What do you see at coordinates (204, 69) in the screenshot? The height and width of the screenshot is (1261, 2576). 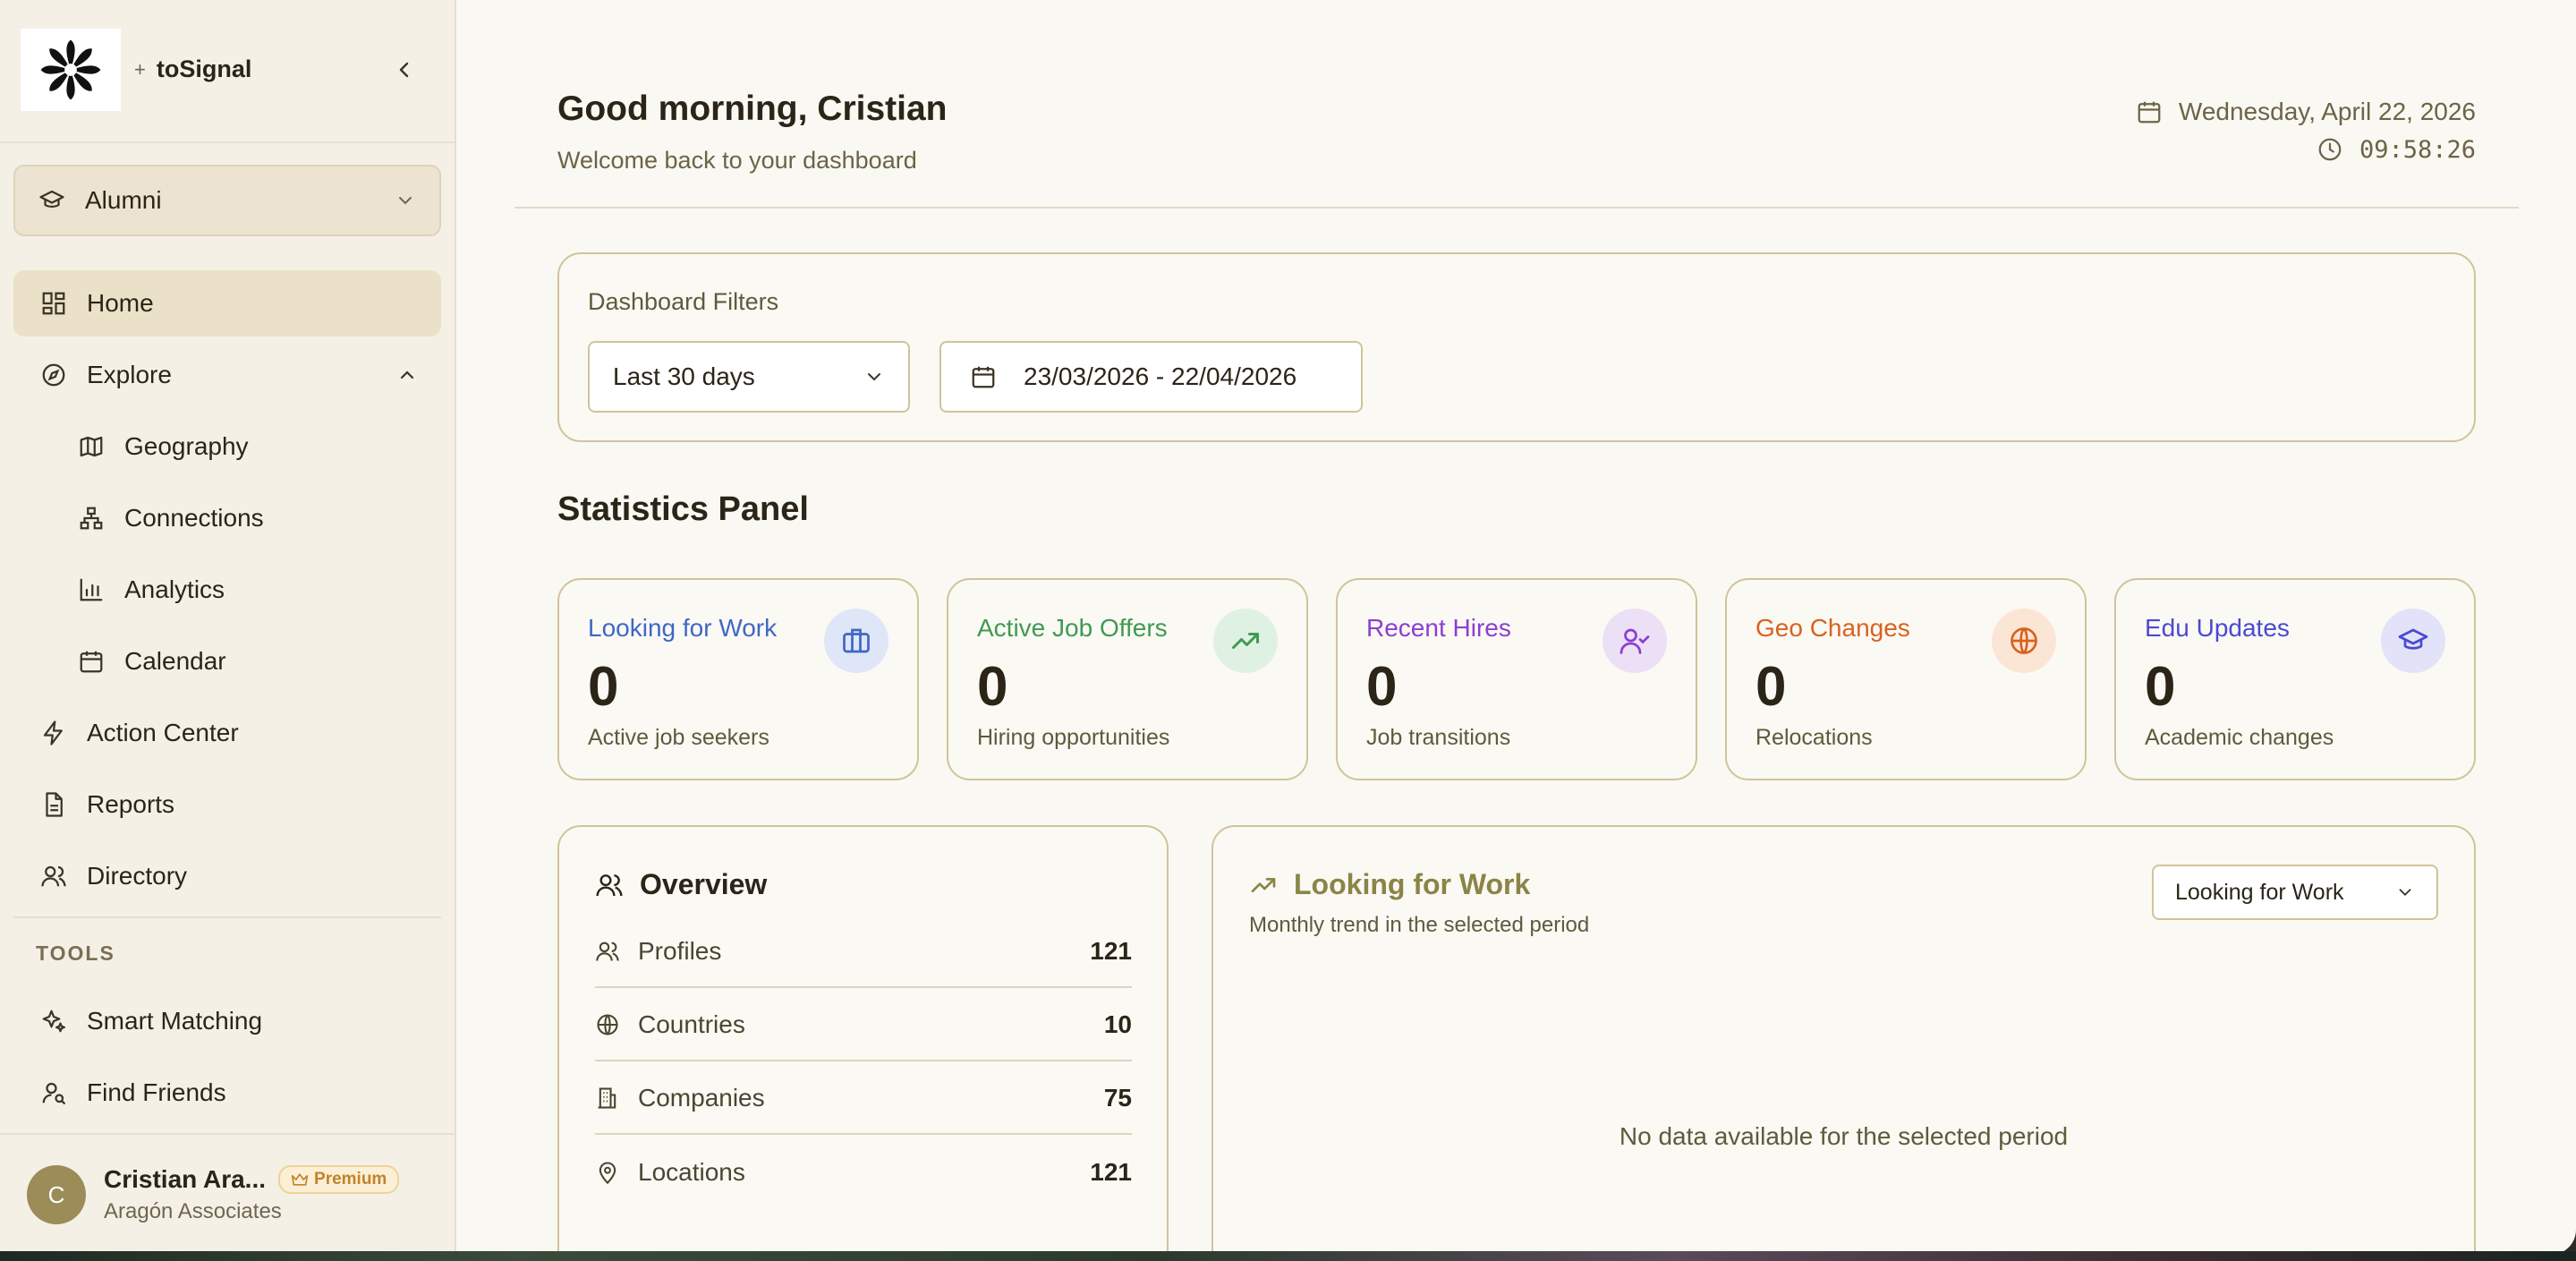 I see `brand-name: toSignal` at bounding box center [204, 69].